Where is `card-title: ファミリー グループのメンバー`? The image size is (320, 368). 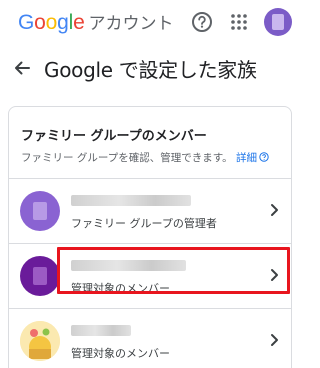
card-title: ファミリー グループのメンバー is located at coordinates (114, 136).